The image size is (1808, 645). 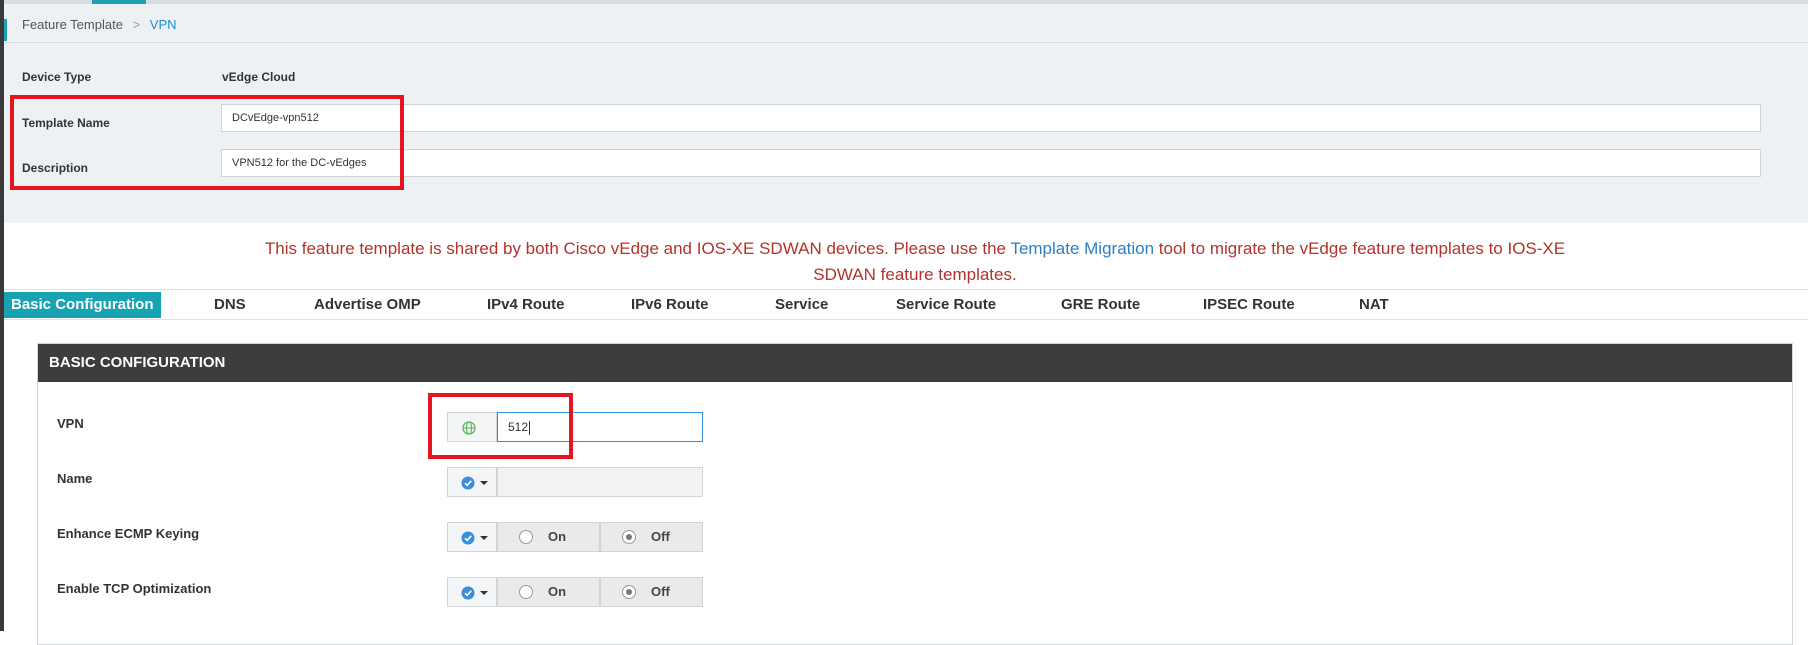 What do you see at coordinates (660, 536) in the screenshot?
I see `ecmp-off-label: Off` at bounding box center [660, 536].